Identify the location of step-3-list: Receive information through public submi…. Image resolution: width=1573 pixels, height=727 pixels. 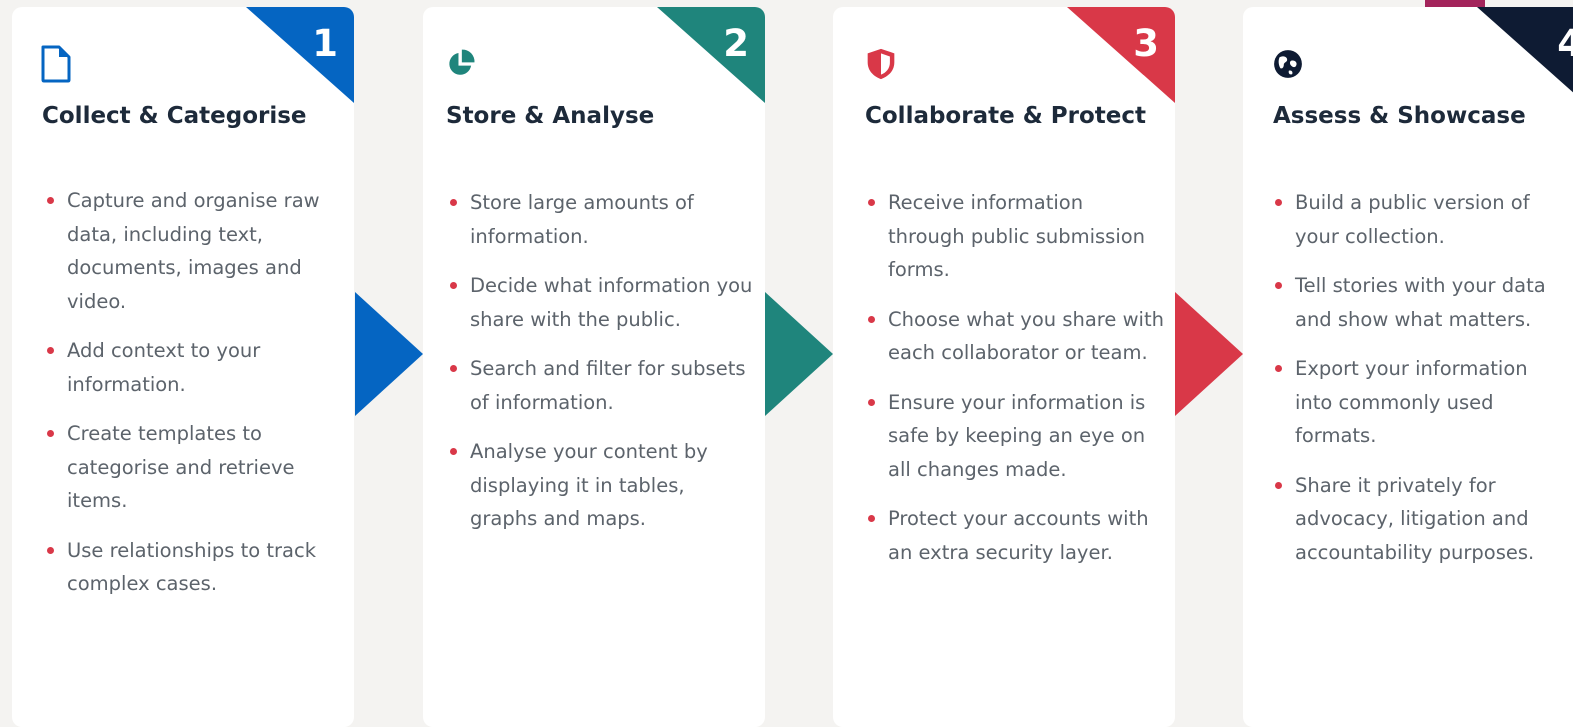
(1014, 385).